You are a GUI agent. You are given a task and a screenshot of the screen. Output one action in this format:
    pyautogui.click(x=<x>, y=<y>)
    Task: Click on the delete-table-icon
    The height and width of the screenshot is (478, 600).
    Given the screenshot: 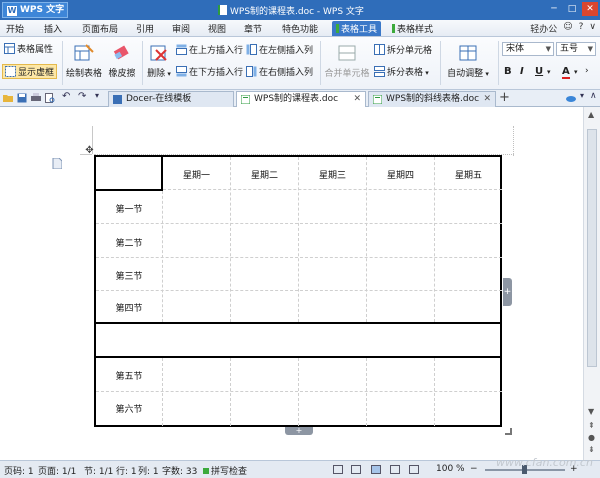 What is the action you would take?
    pyautogui.click(x=158, y=53)
    